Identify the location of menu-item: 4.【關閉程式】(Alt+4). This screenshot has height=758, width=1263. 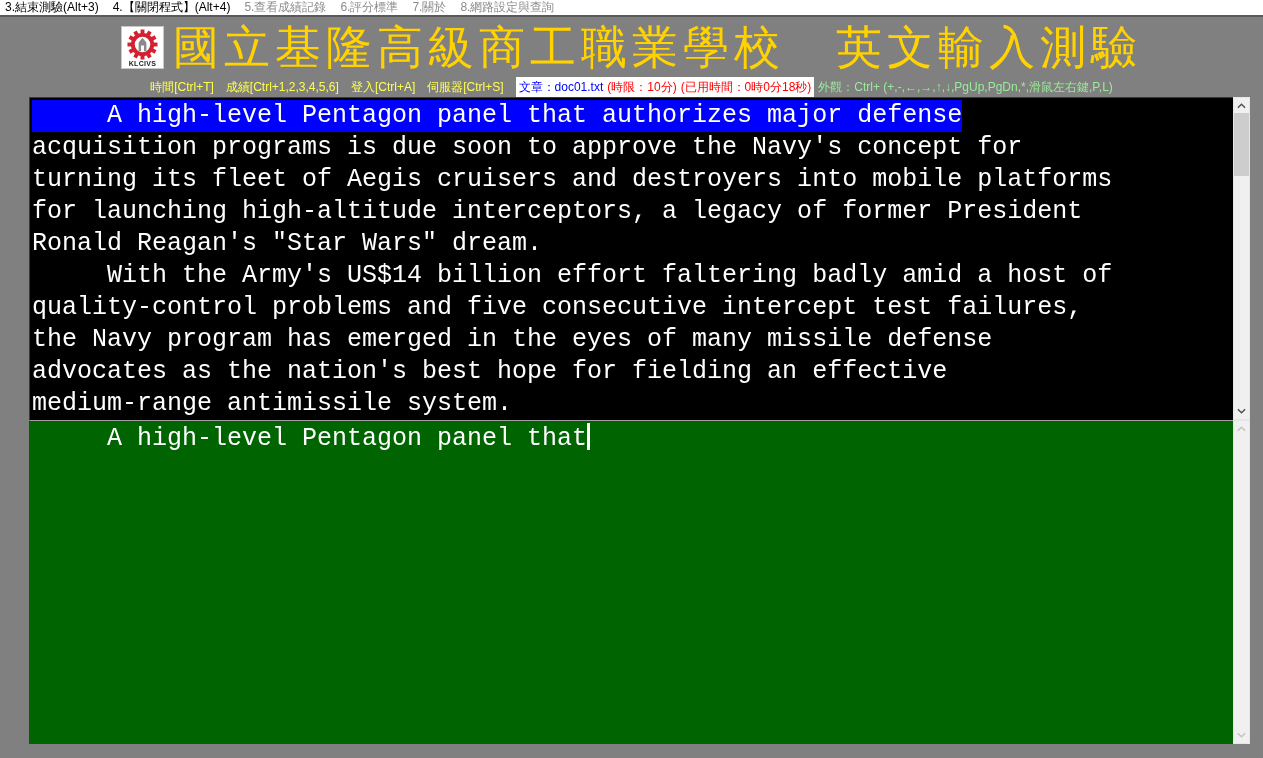
(171, 7).